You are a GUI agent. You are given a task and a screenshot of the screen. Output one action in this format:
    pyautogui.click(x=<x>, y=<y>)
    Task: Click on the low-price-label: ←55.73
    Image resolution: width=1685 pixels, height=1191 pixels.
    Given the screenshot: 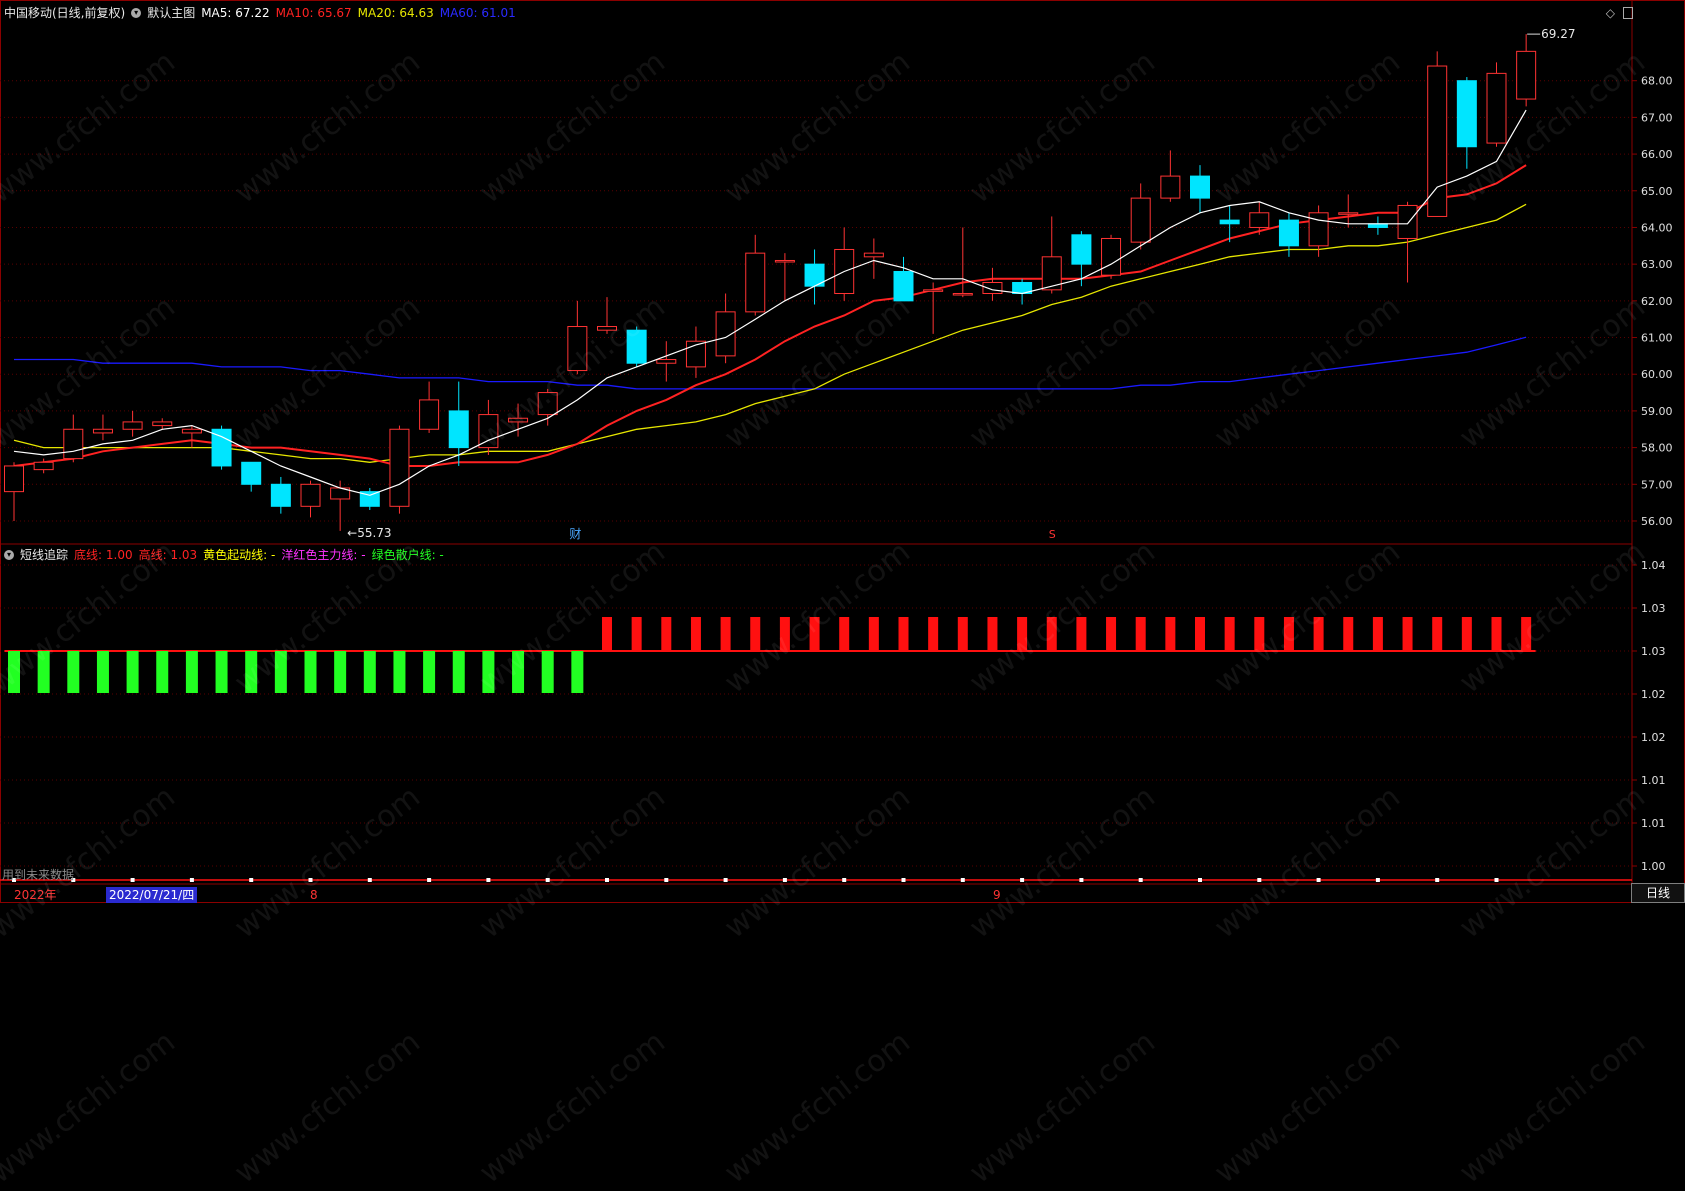 What is the action you would take?
    pyautogui.click(x=369, y=533)
    